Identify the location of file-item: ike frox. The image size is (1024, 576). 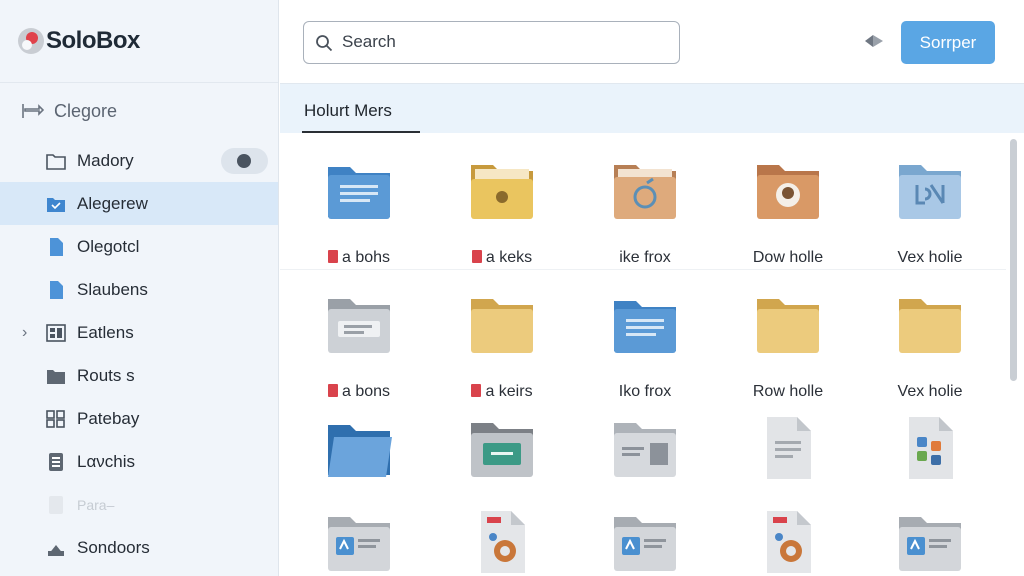
(645, 210).